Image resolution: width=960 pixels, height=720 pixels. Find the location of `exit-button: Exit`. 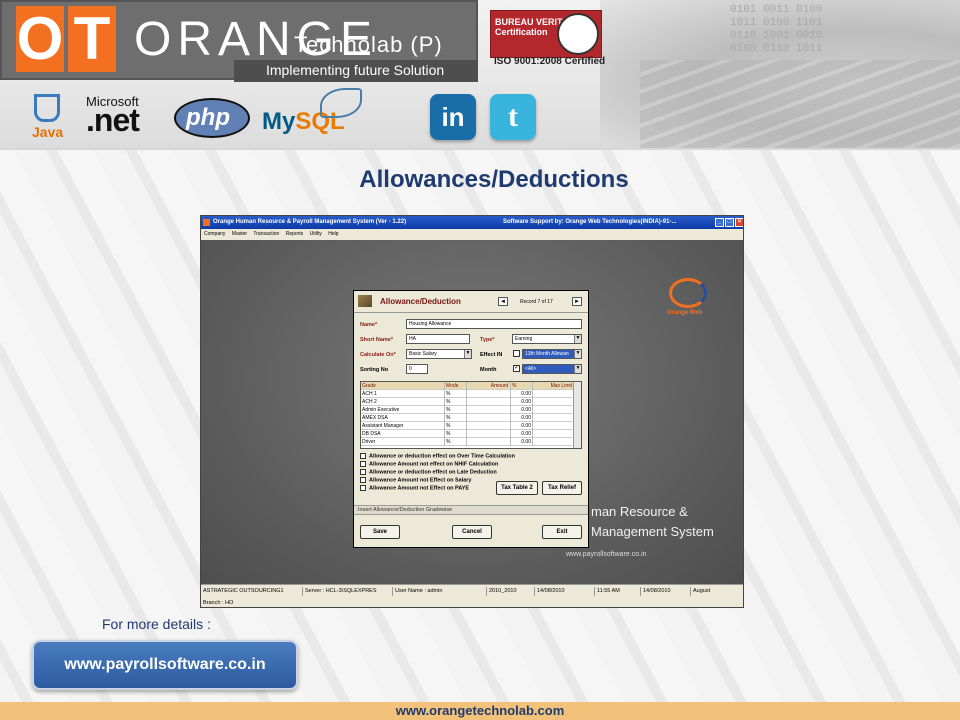

exit-button: Exit is located at coordinates (562, 532).